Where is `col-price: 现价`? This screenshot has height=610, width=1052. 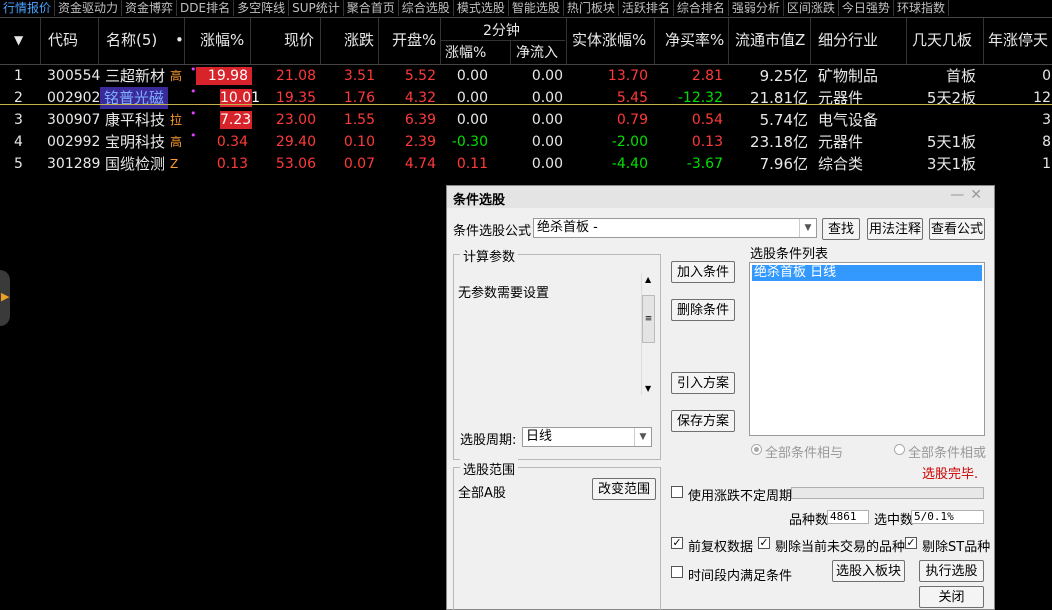
col-price: 现价 is located at coordinates (299, 41).